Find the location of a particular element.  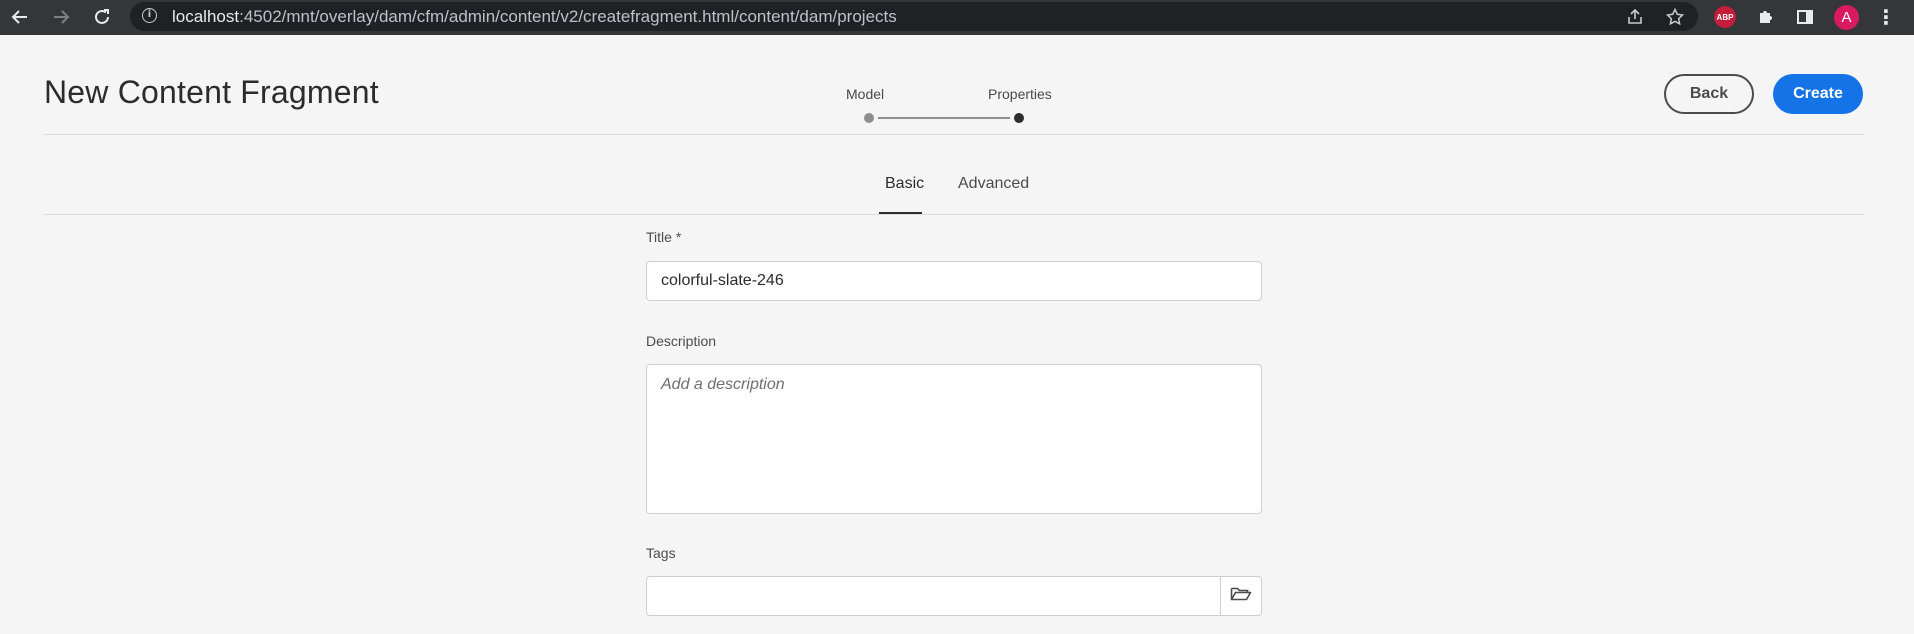

tags-picker-button is located at coordinates (1240, 596).